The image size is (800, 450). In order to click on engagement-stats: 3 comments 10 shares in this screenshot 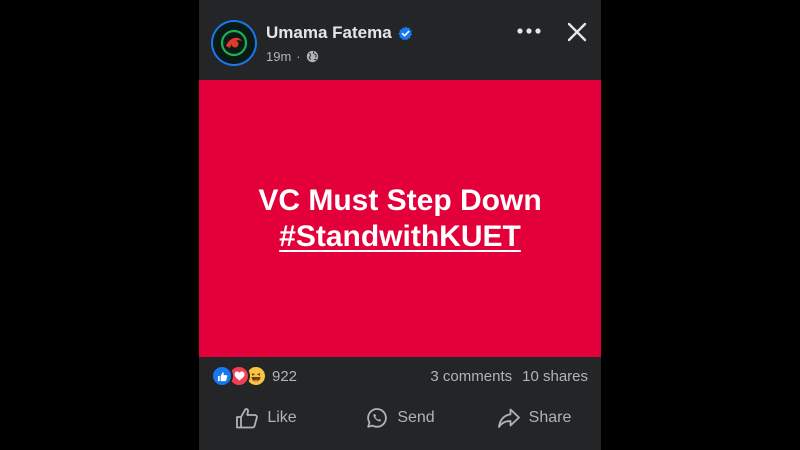, I will do `click(509, 376)`.